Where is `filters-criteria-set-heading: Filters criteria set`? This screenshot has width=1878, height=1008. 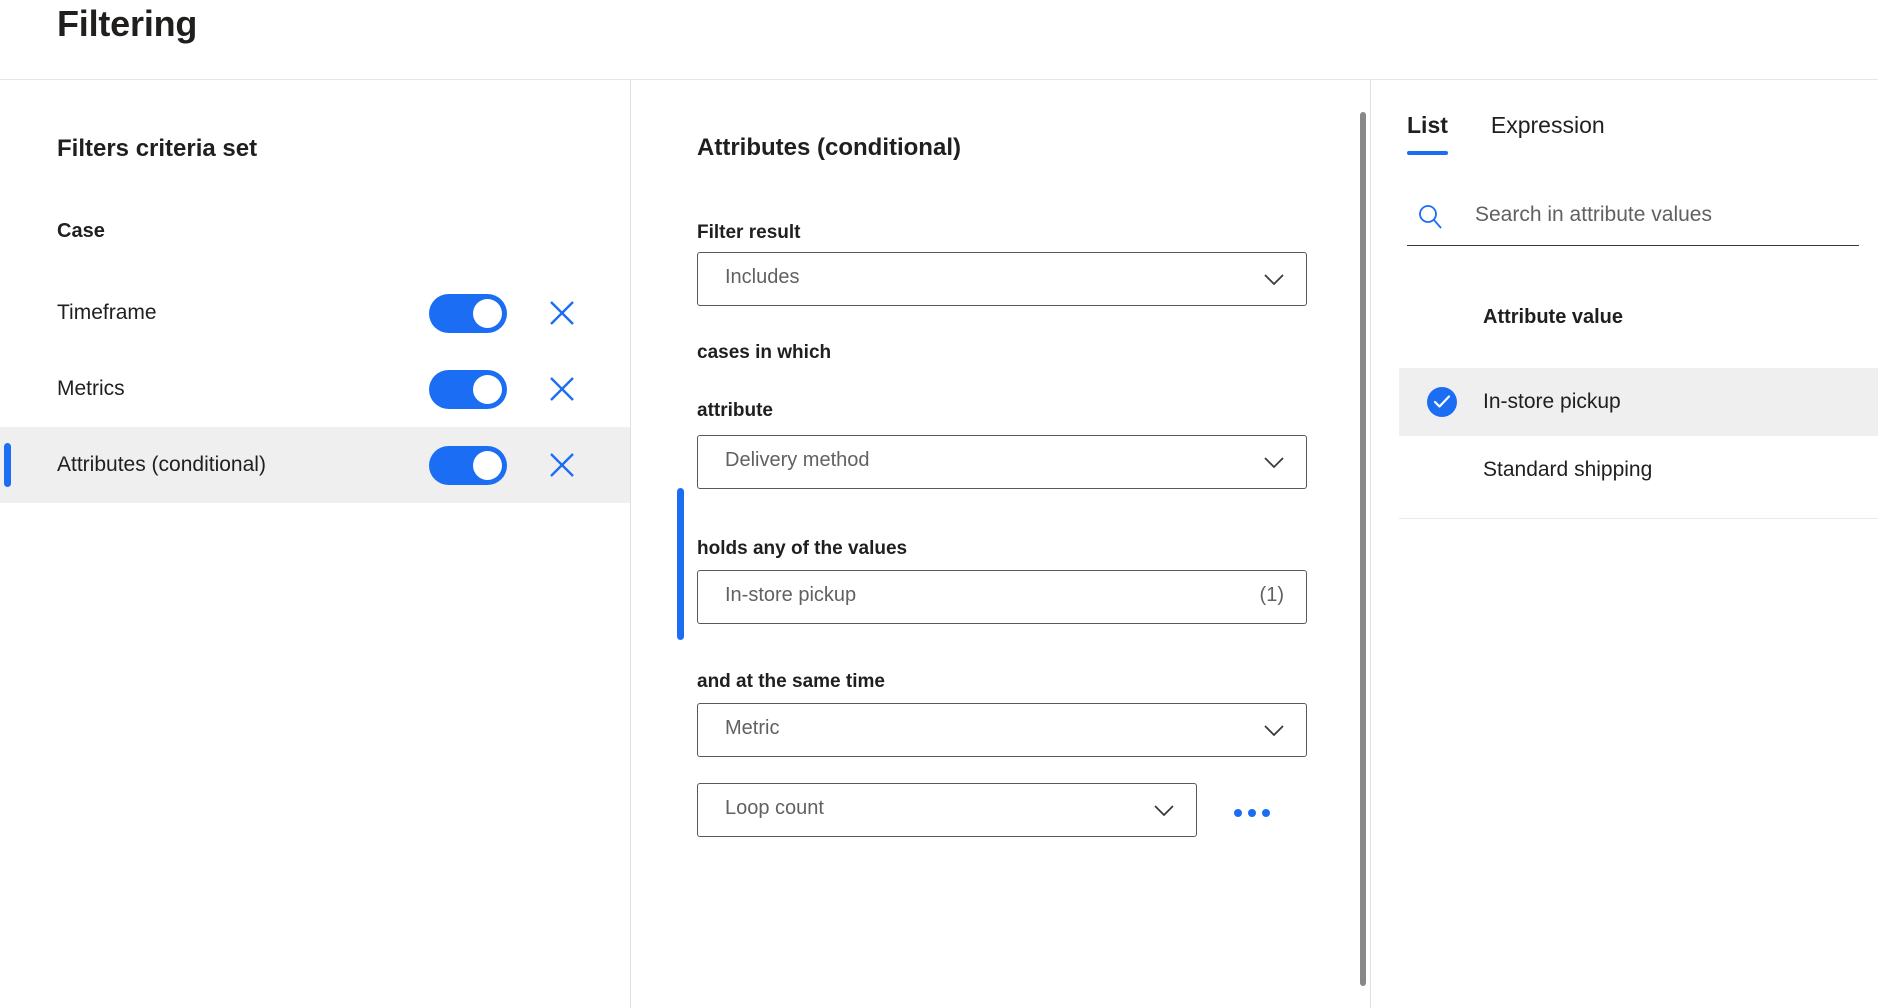 filters-criteria-set-heading: Filters criteria set is located at coordinates (157, 148).